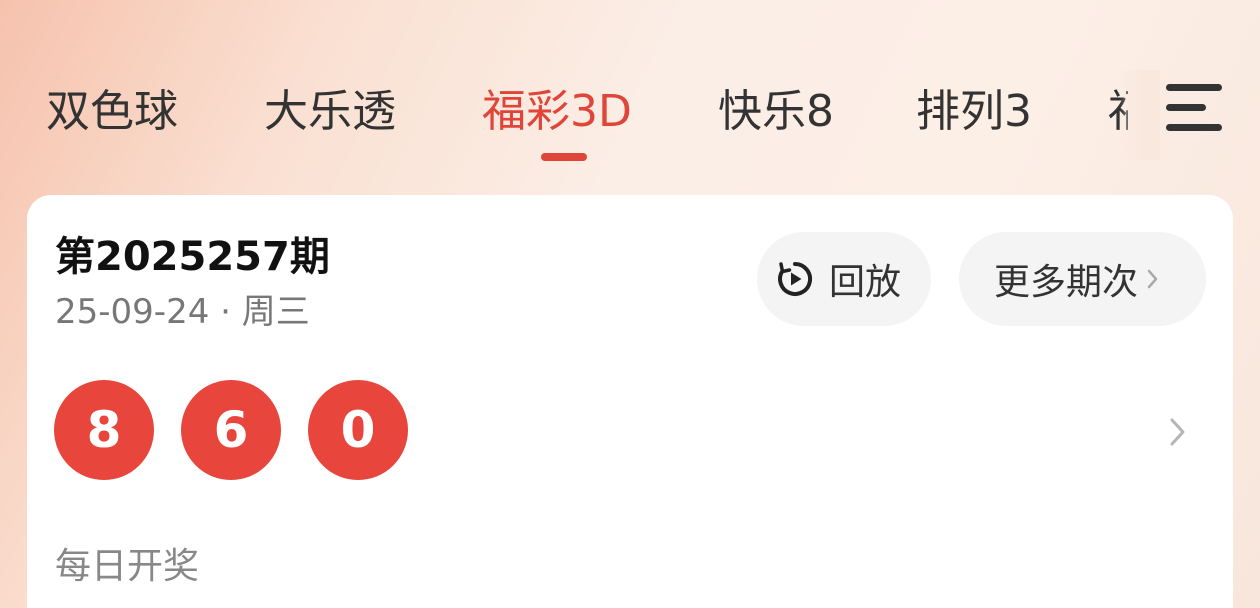 The height and width of the screenshot is (608, 1260). I want to click on replay-button: 回放, so click(844, 279).